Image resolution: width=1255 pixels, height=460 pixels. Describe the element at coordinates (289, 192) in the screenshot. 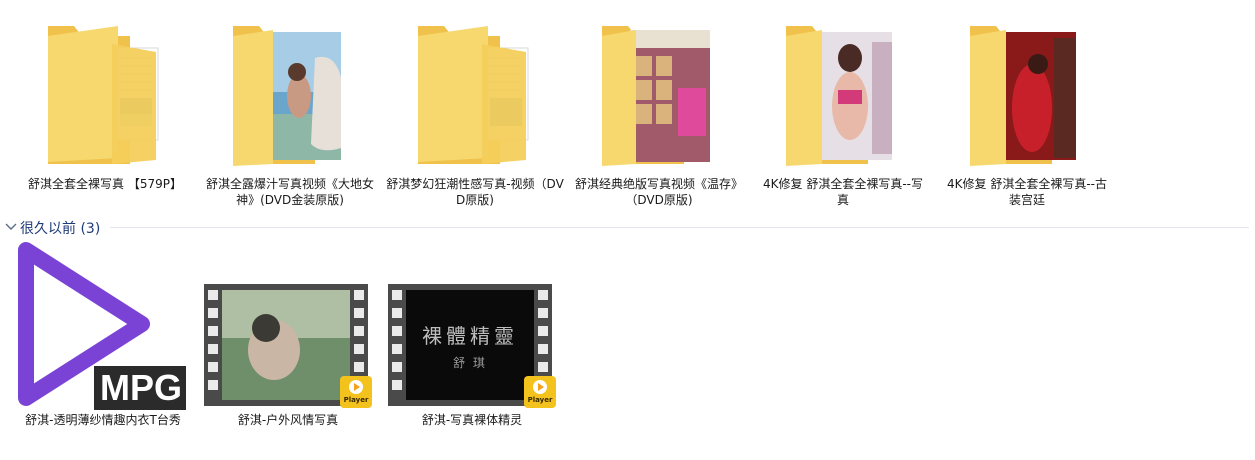

I see `folder-label: 舒淇全露爆汁写真视频《大地女神》(DVD金装原版)` at that location.